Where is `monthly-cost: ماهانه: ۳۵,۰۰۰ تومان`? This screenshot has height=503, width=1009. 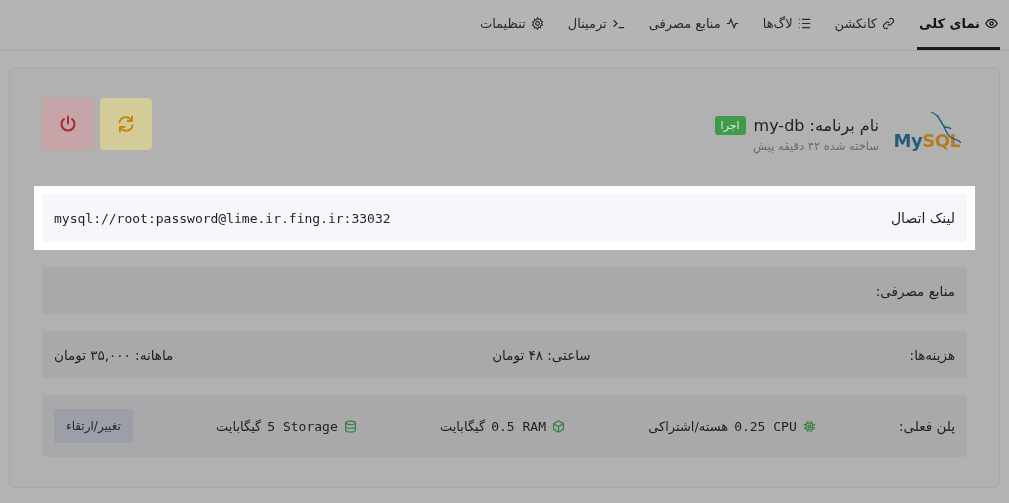 monthly-cost: ماهانه: ۳۵,۰۰۰ تومان is located at coordinates (114, 354).